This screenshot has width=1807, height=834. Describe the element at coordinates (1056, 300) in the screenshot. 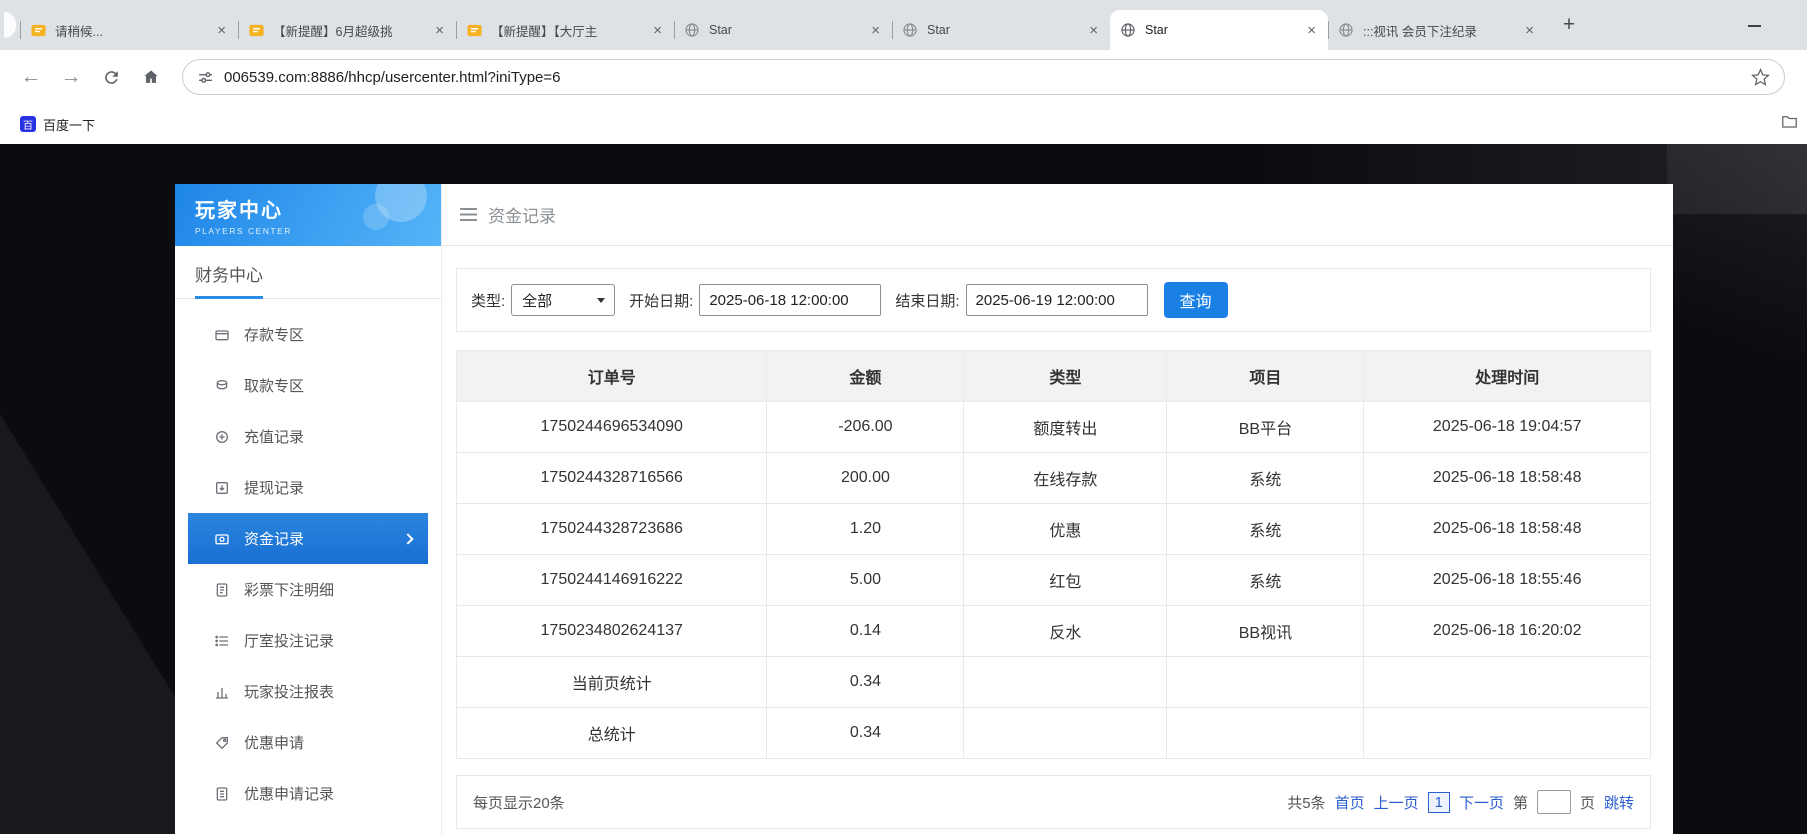

I see `end-date-input` at that location.